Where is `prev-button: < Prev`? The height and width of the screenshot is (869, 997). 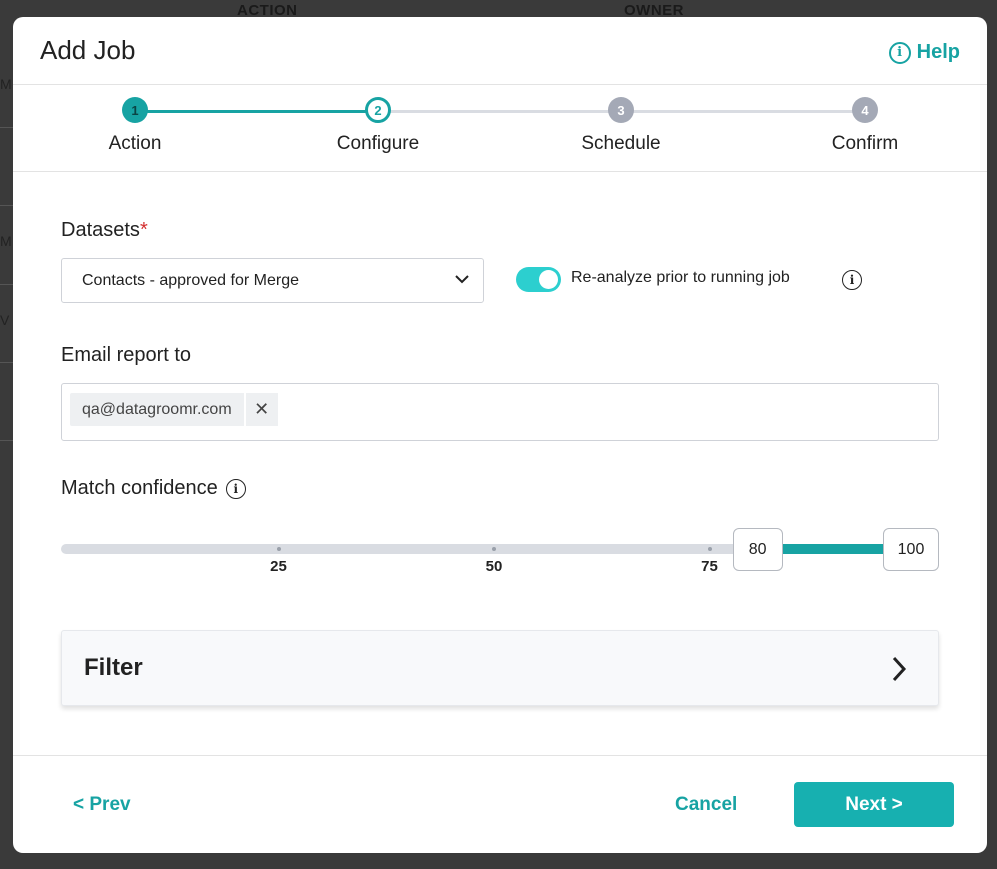 prev-button: < Prev is located at coordinates (102, 805).